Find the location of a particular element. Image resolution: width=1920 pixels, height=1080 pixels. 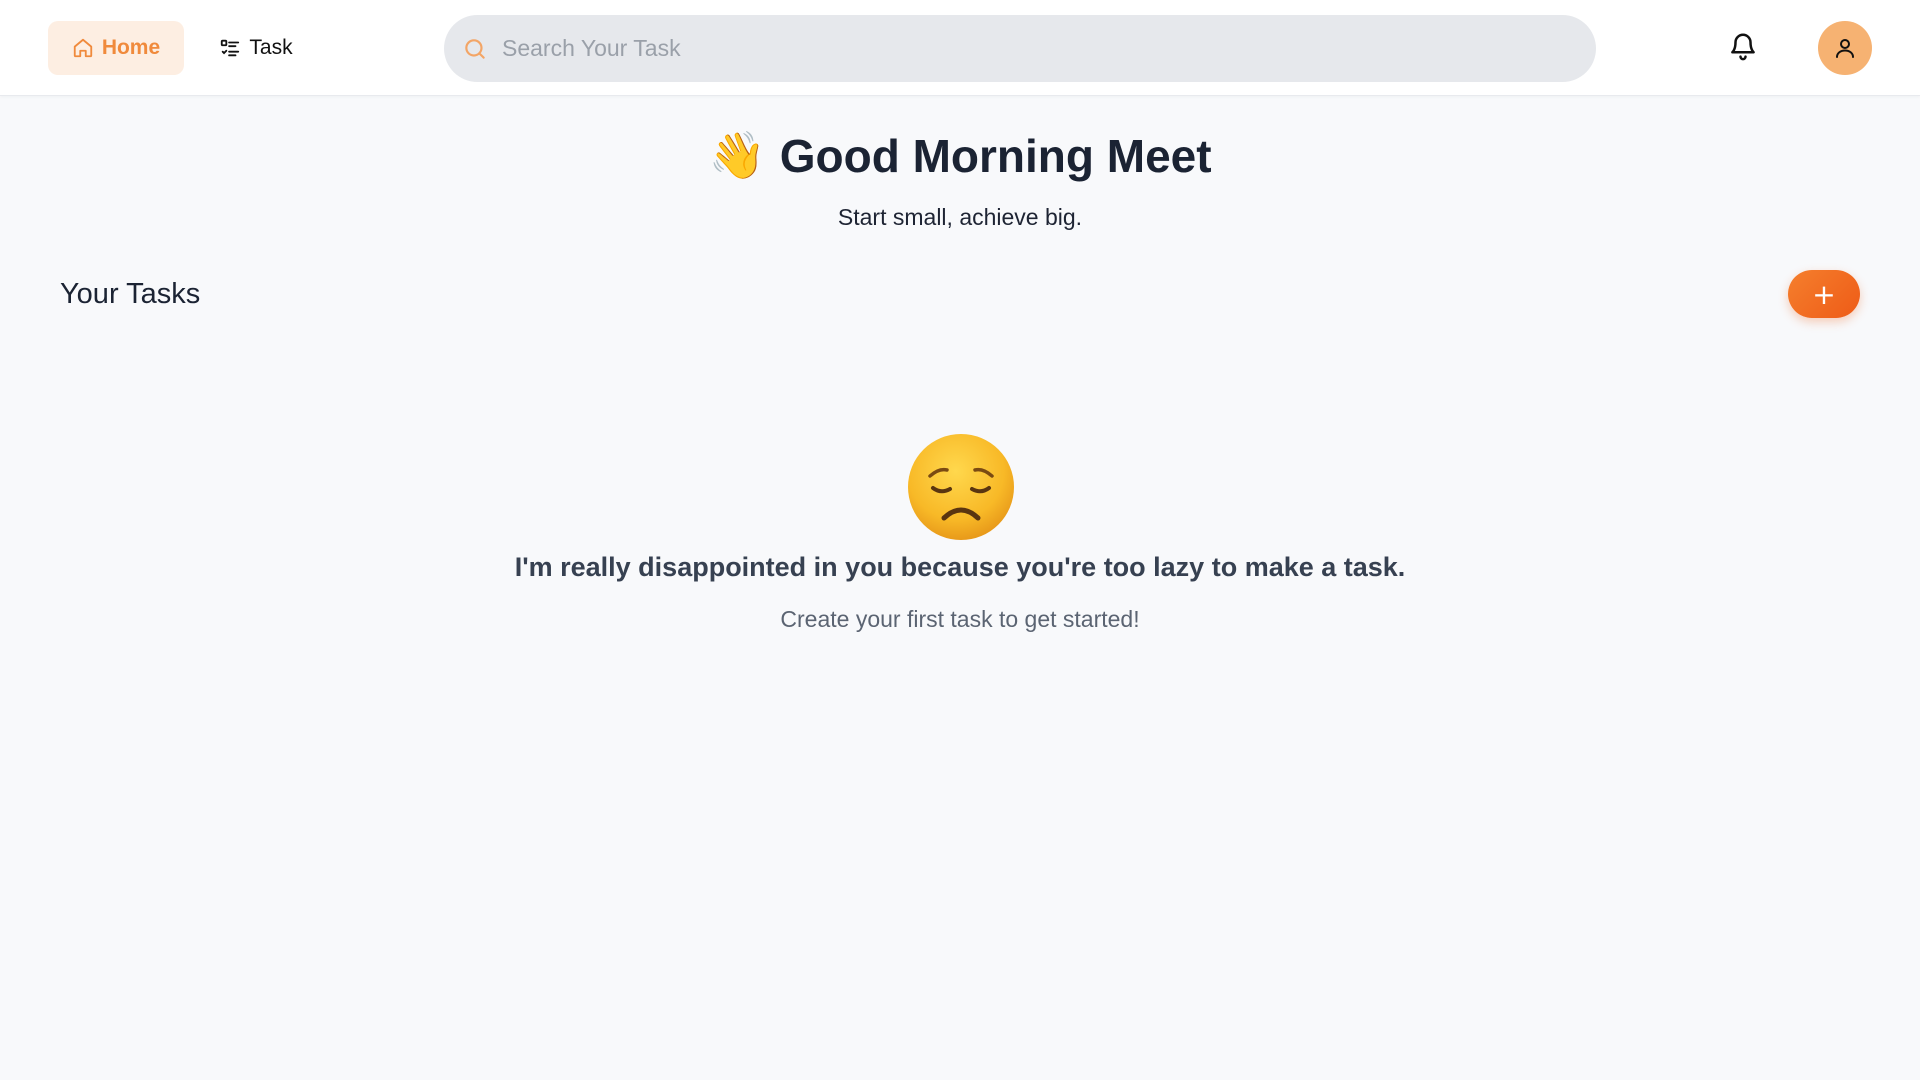

search-icon is located at coordinates (475, 49).